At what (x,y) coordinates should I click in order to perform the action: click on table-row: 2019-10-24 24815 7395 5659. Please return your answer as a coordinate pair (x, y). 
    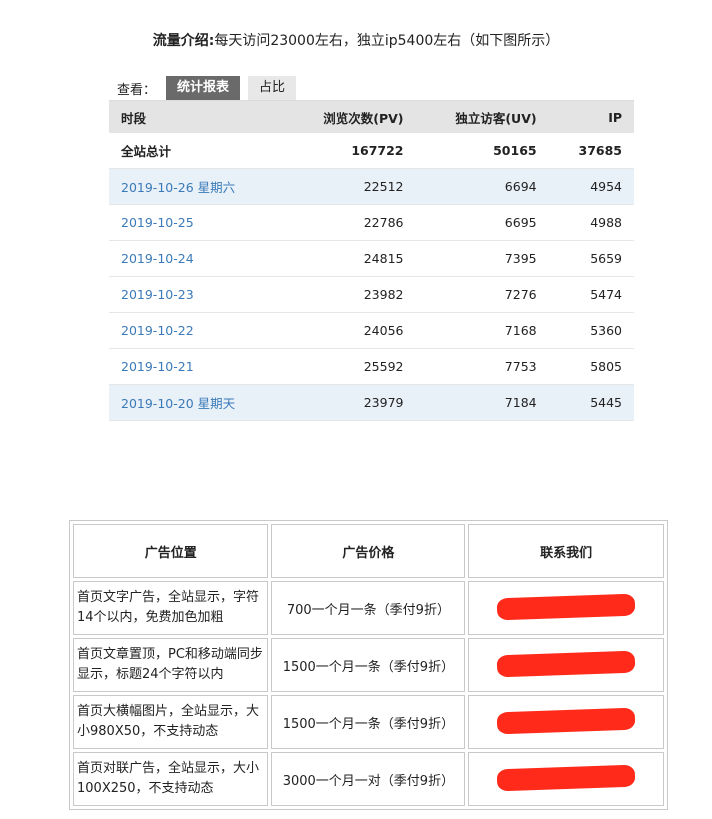
    Looking at the image, I should click on (371, 258).